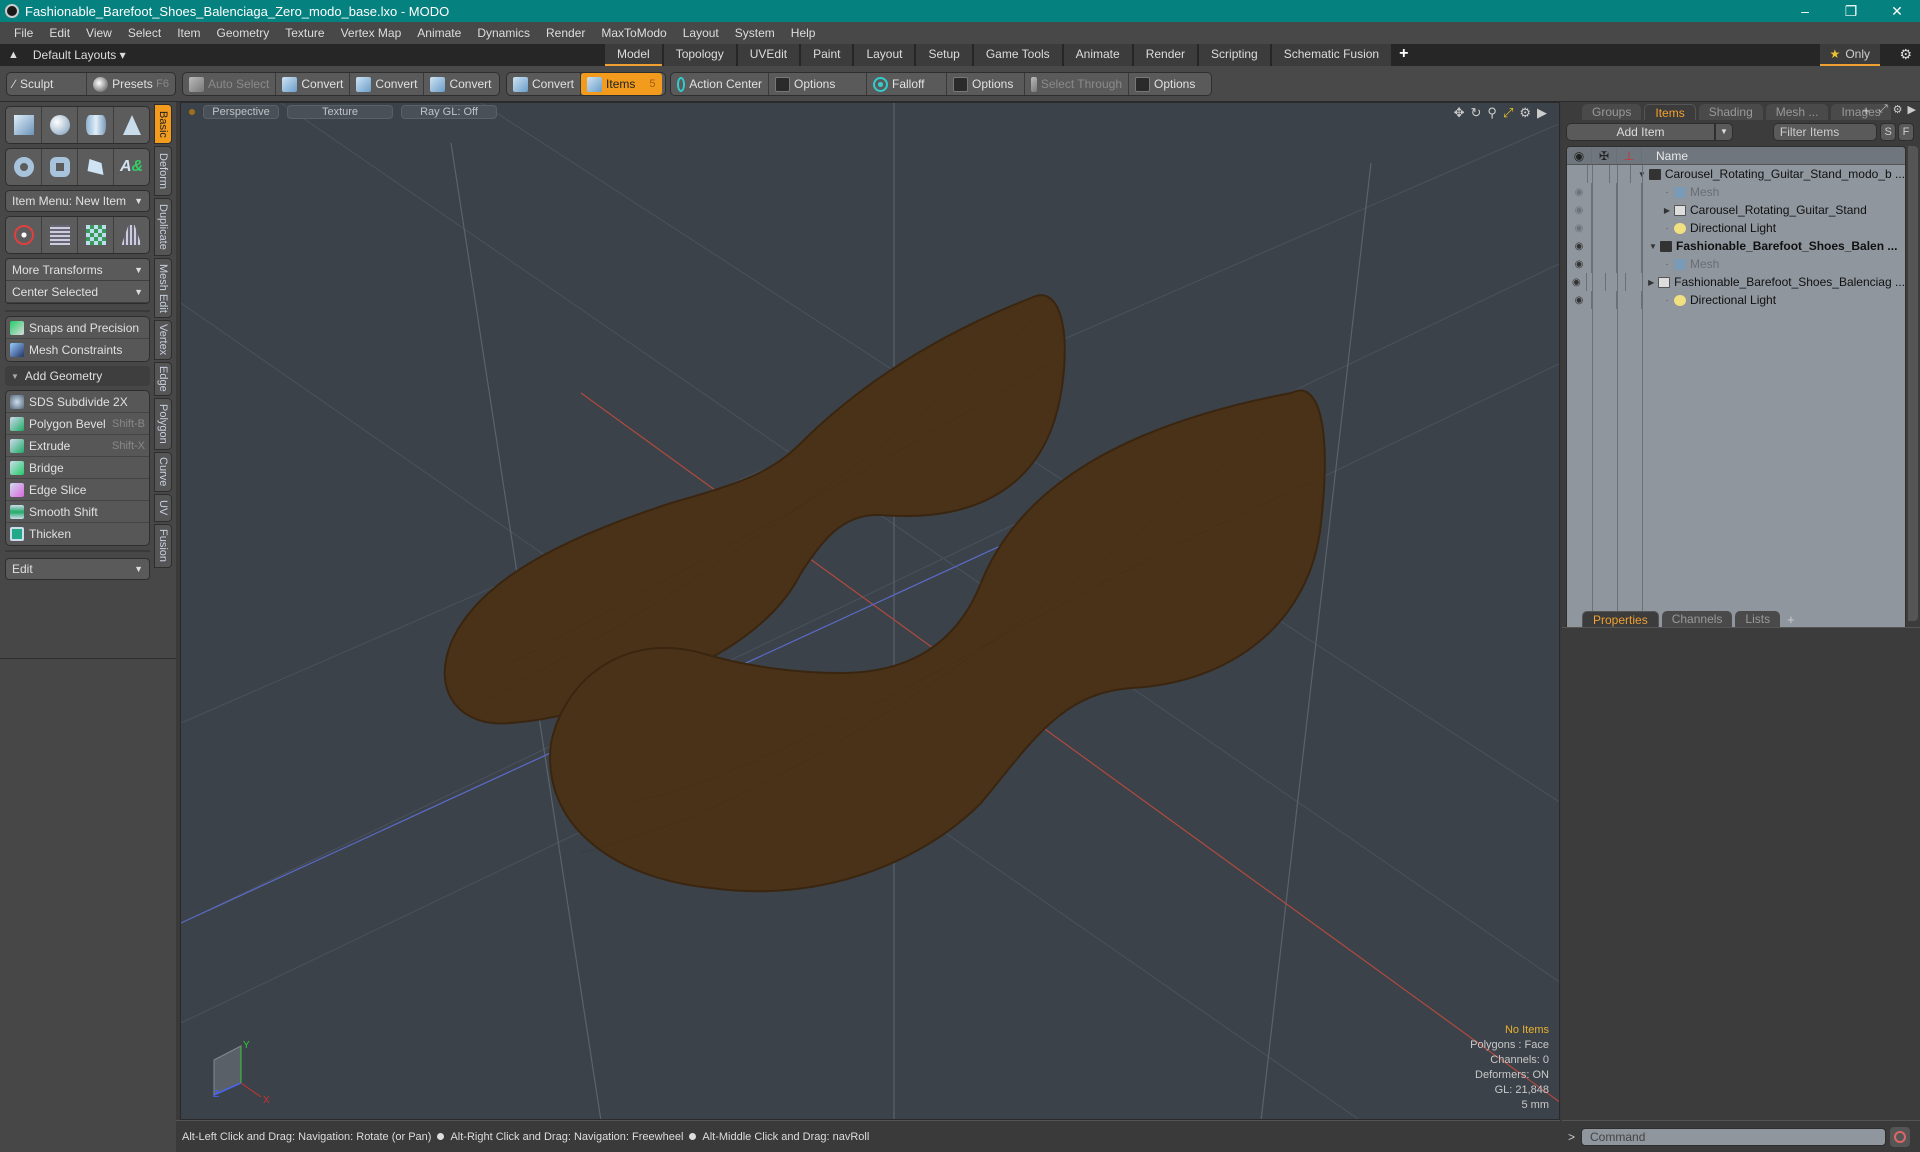 The width and height of the screenshot is (1920, 1152). What do you see at coordinates (1913, 383) in the screenshot?
I see `item-tree-vscroll` at bounding box center [1913, 383].